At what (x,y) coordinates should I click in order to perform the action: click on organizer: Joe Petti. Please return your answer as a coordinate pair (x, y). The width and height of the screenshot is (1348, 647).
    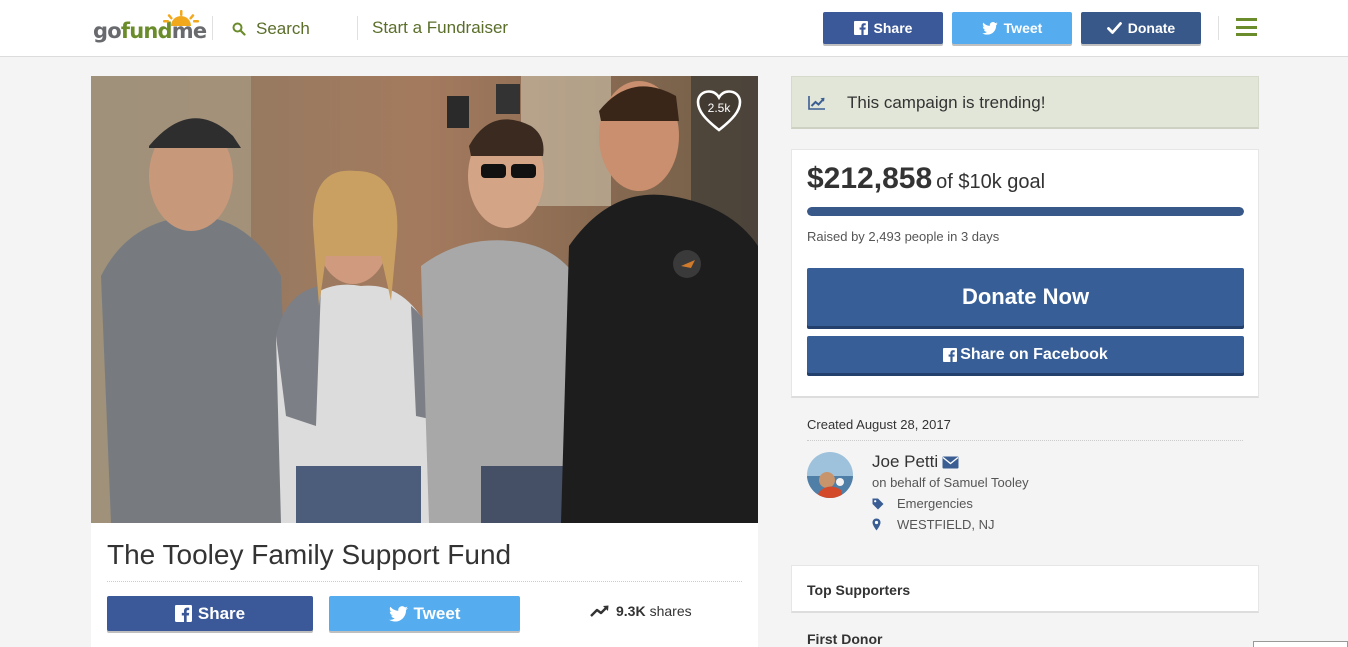
    Looking at the image, I should click on (915, 462).